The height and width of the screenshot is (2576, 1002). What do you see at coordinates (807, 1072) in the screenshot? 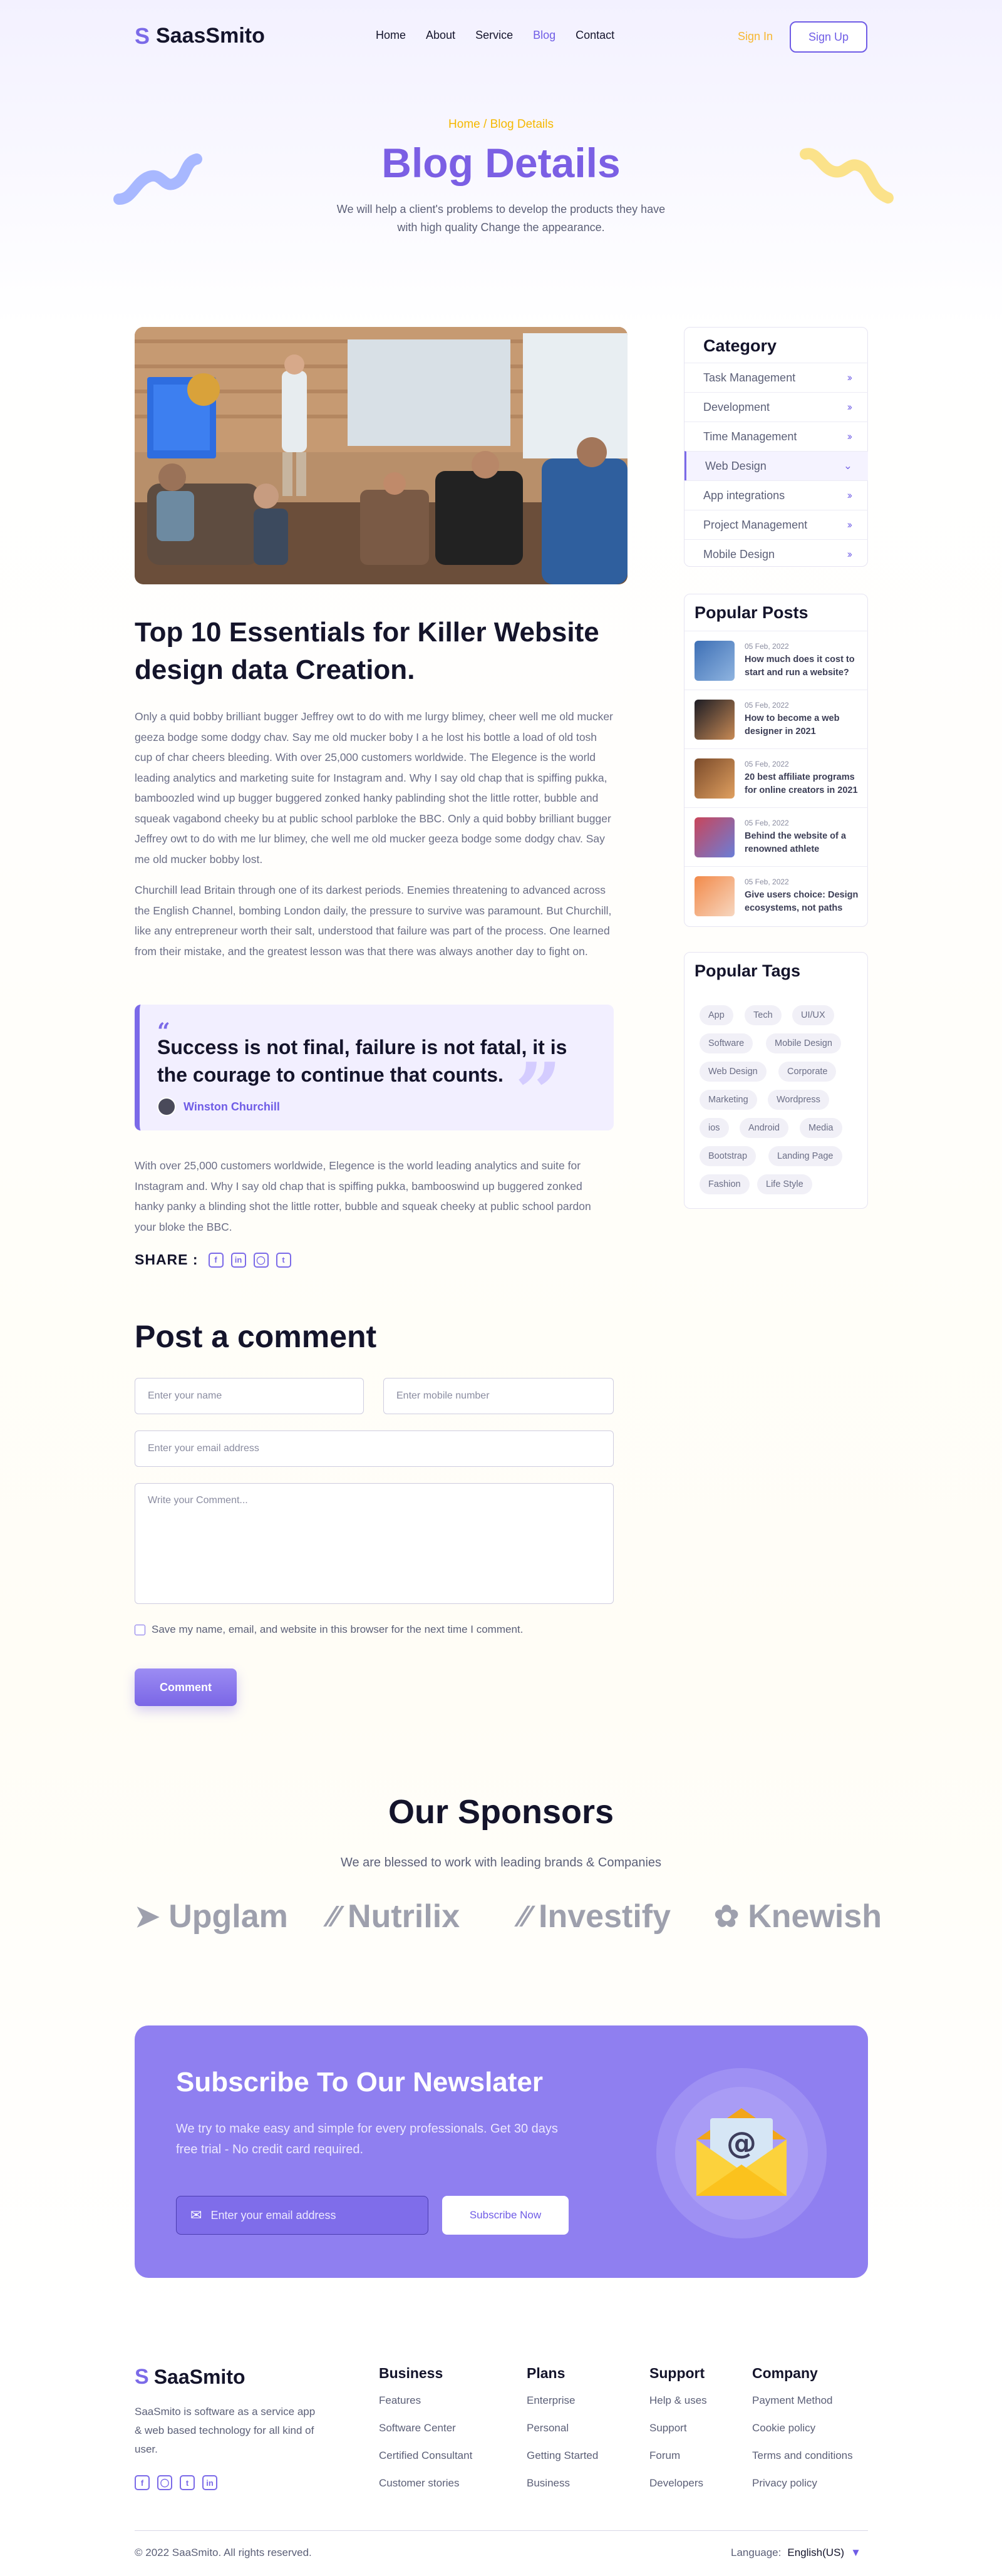
I see `tag-corporate: Corporate` at bounding box center [807, 1072].